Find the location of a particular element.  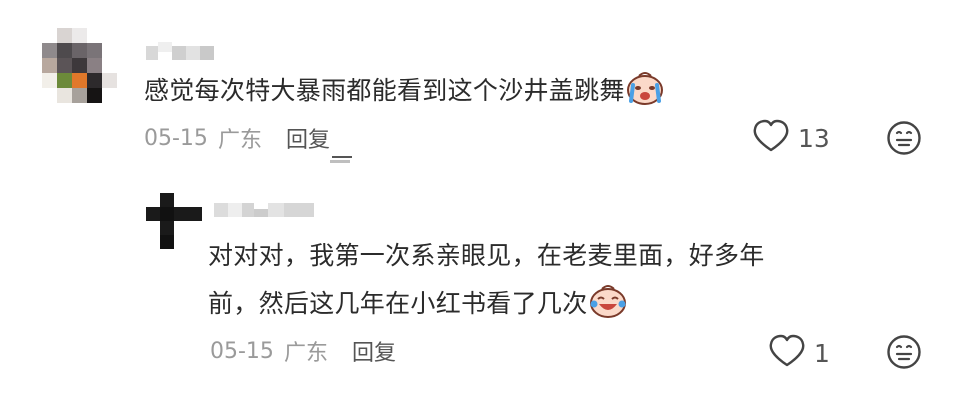

reply-meta: 05-15 广东 回复 is located at coordinates (303, 351).